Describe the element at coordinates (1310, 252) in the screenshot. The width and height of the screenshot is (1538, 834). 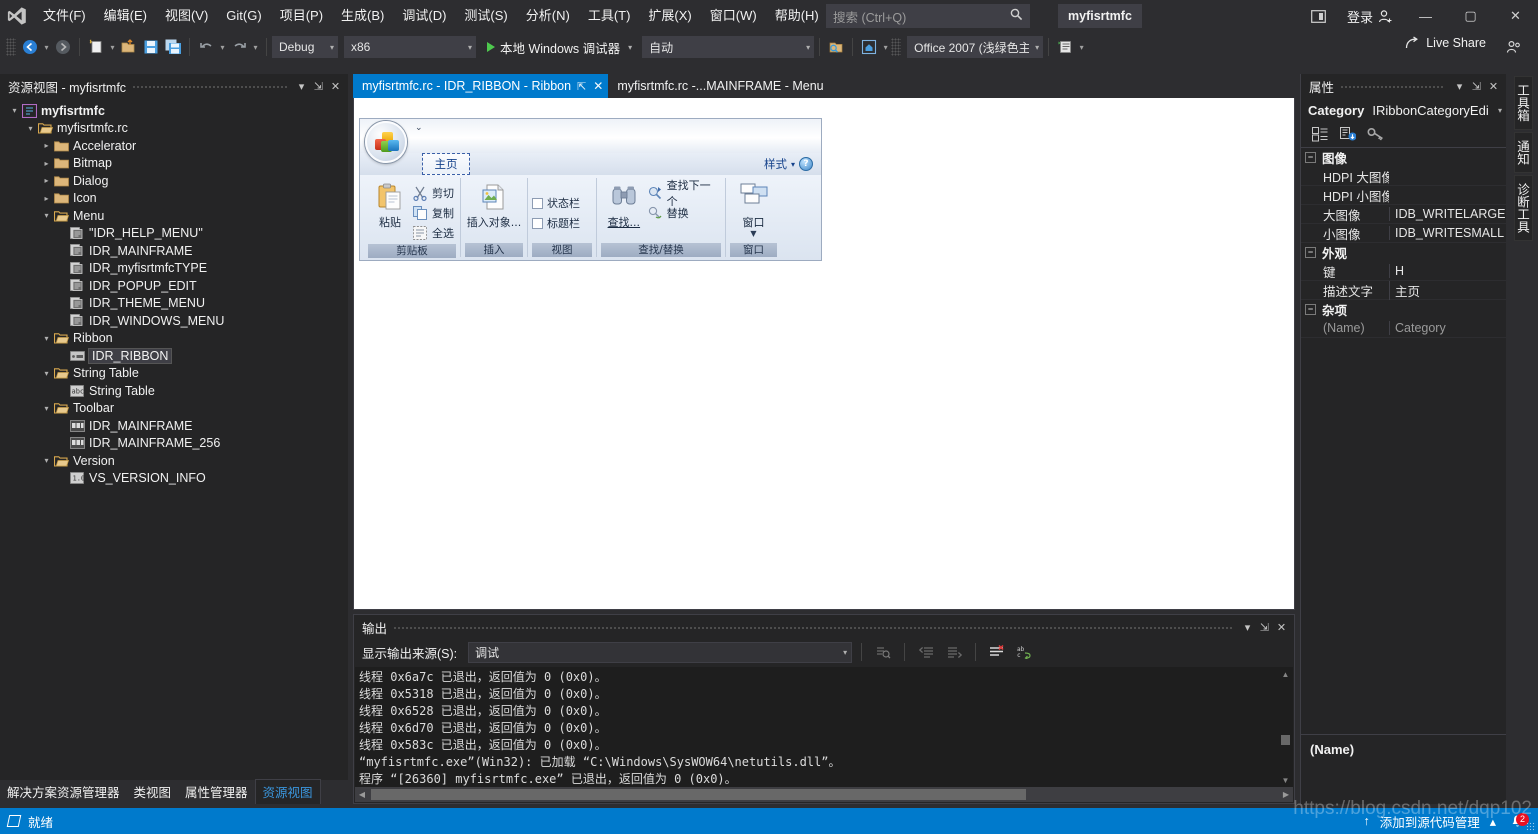
I see `collapse-icon: −` at that location.